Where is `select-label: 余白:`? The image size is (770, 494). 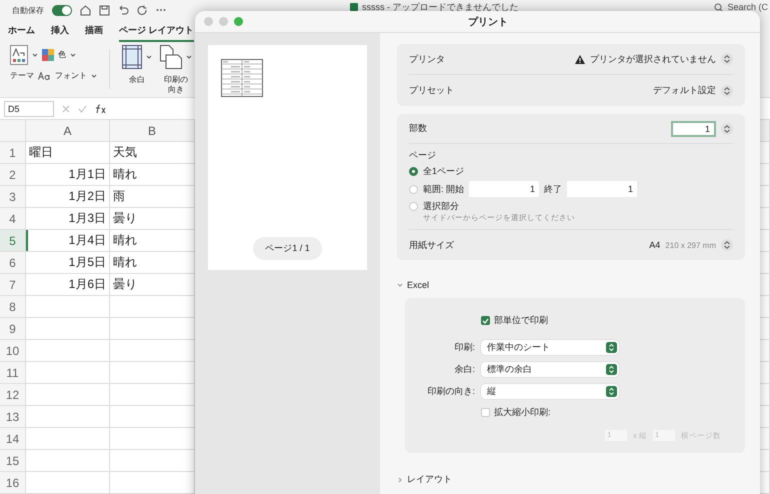
select-label: 余白: is located at coordinates (464, 369).